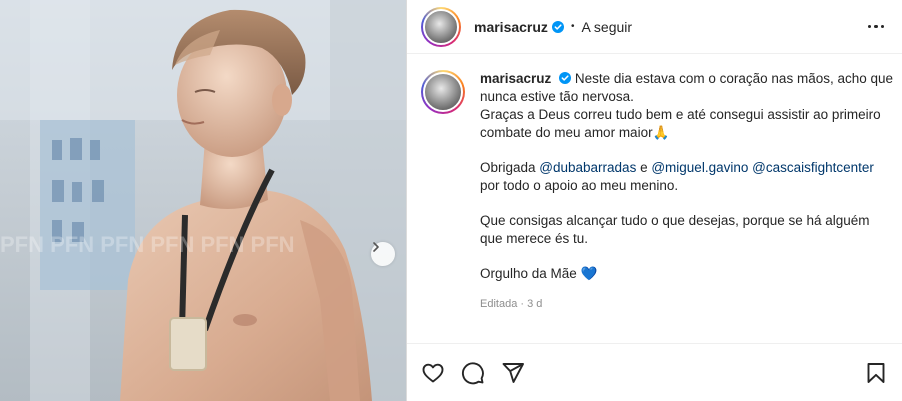 The width and height of the screenshot is (902, 401). Describe the element at coordinates (515, 78) in the screenshot. I see `caption-username: marisacruz` at that location.